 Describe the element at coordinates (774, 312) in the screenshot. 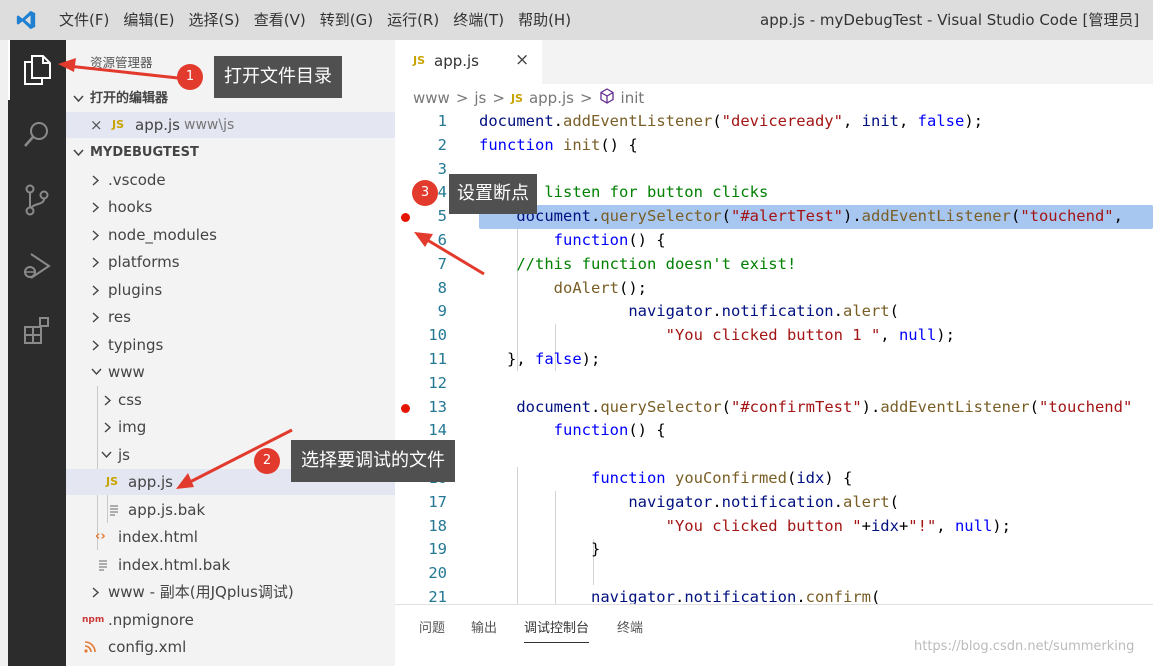

I see `code-line: 9 navigator.notification.alert(` at that location.